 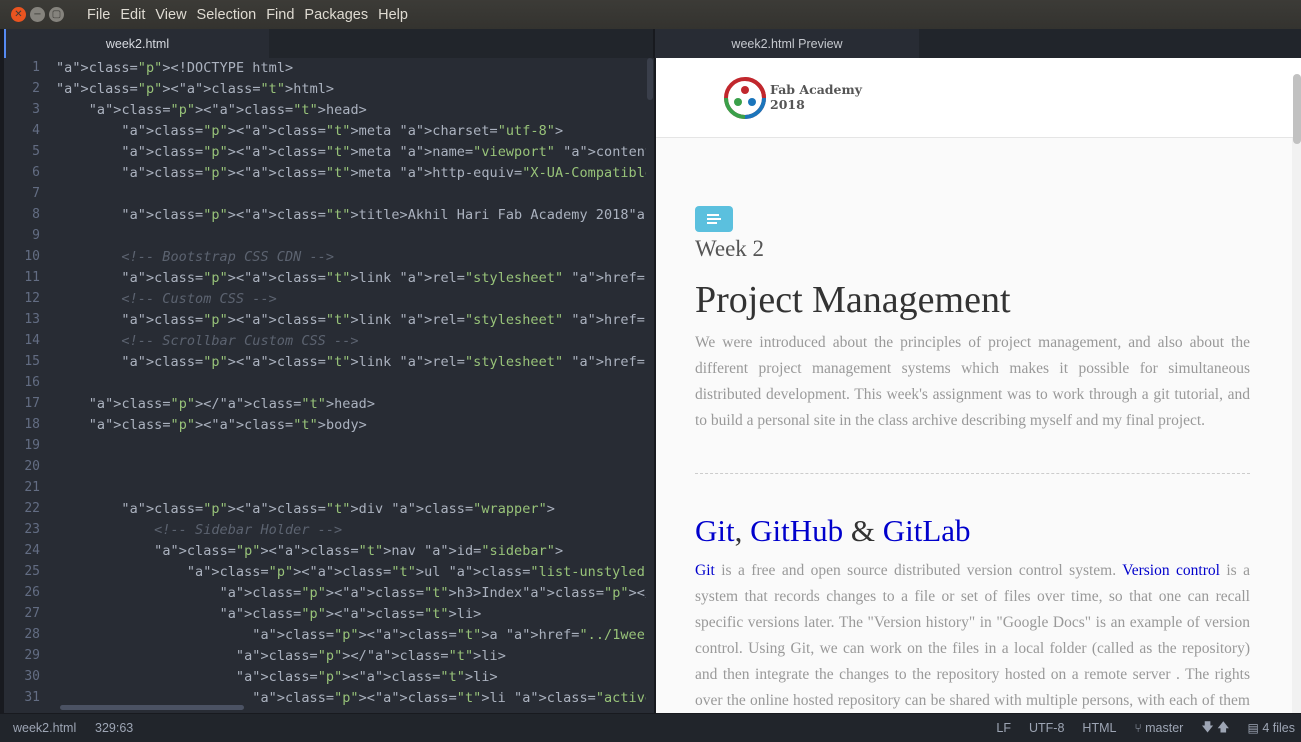 What do you see at coordinates (1171, 570) in the screenshot?
I see `version-control-link: Version control` at bounding box center [1171, 570].